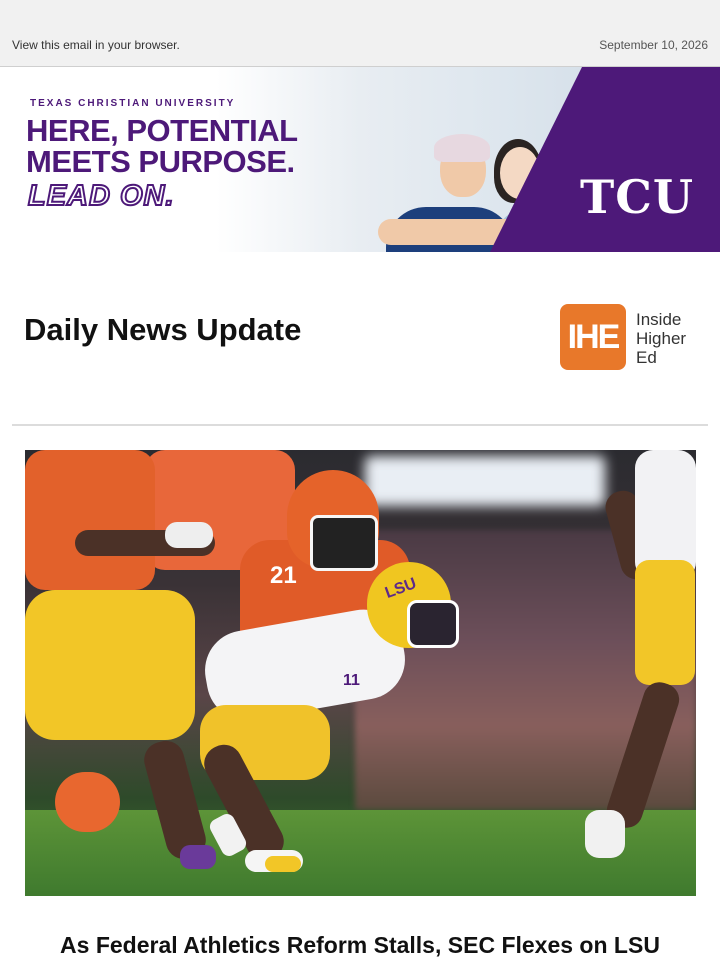 The image size is (720, 960). I want to click on gold-cleat-accent, so click(283, 864).